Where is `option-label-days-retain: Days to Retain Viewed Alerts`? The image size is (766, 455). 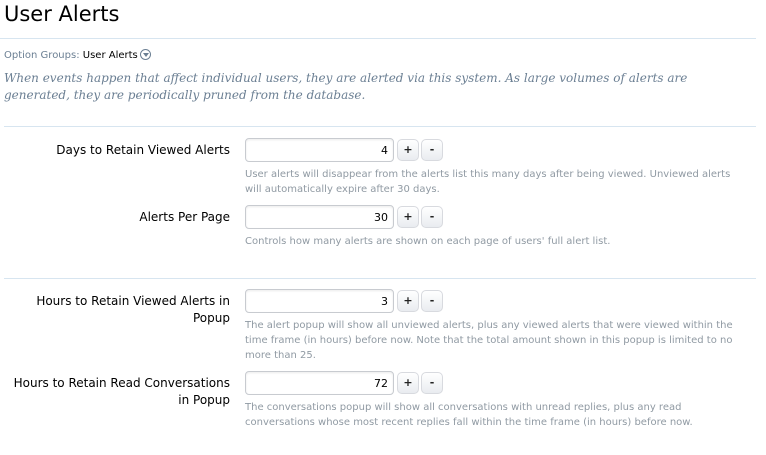
option-label-days-retain: Days to Retain Viewed Alerts is located at coordinates (143, 150).